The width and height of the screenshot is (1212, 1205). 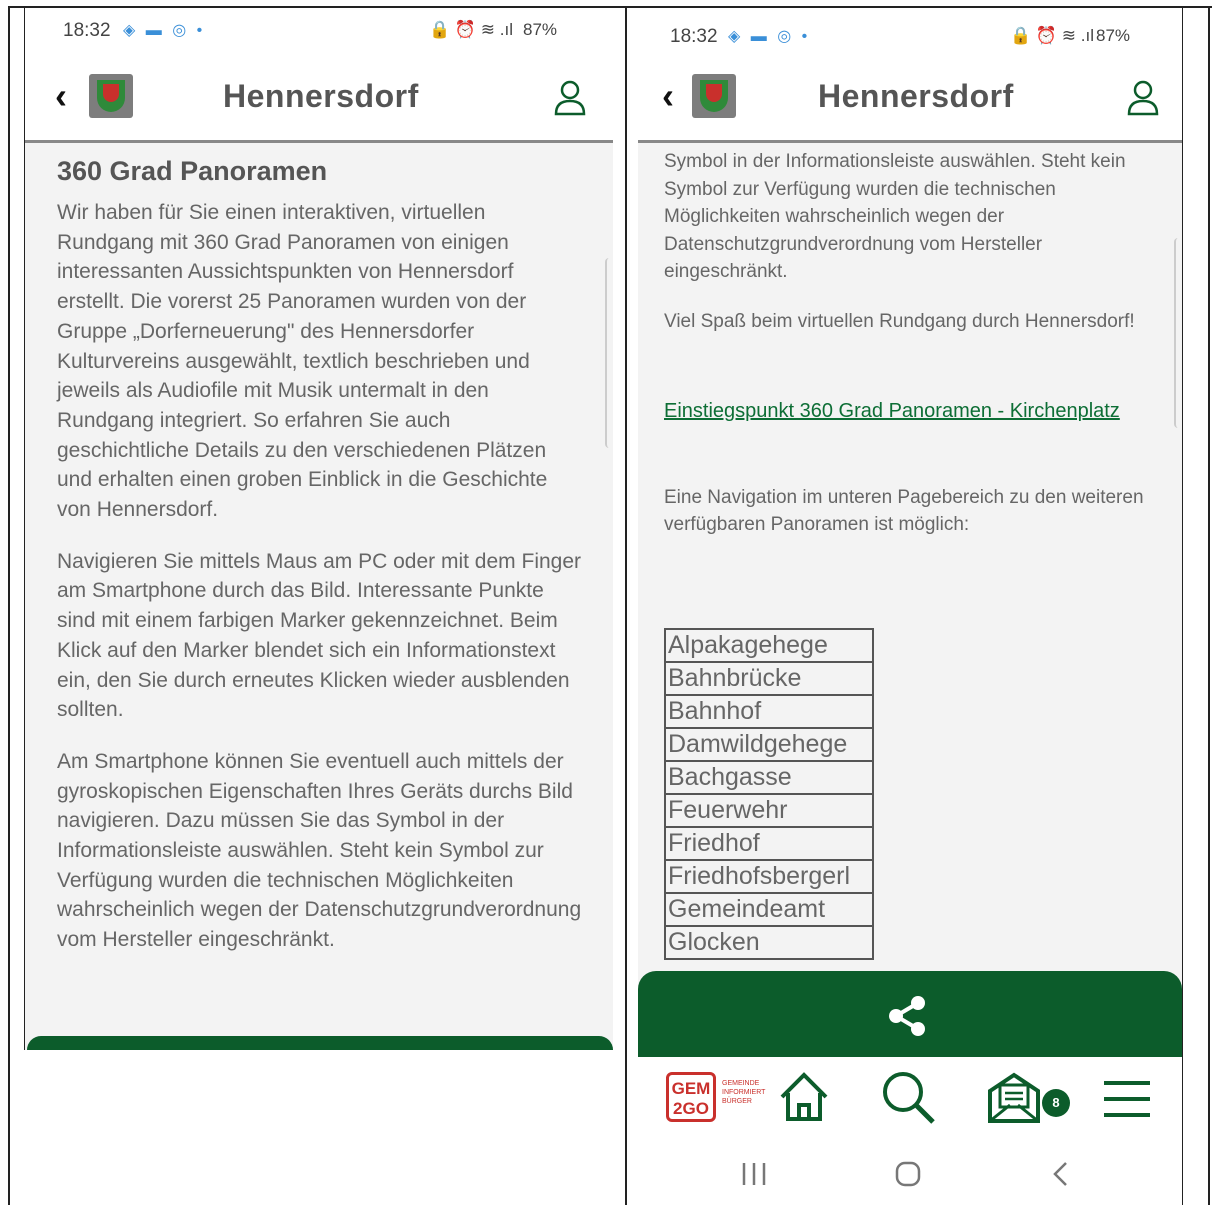 I want to click on table-row: Bahnhof, so click(x=769, y=711).